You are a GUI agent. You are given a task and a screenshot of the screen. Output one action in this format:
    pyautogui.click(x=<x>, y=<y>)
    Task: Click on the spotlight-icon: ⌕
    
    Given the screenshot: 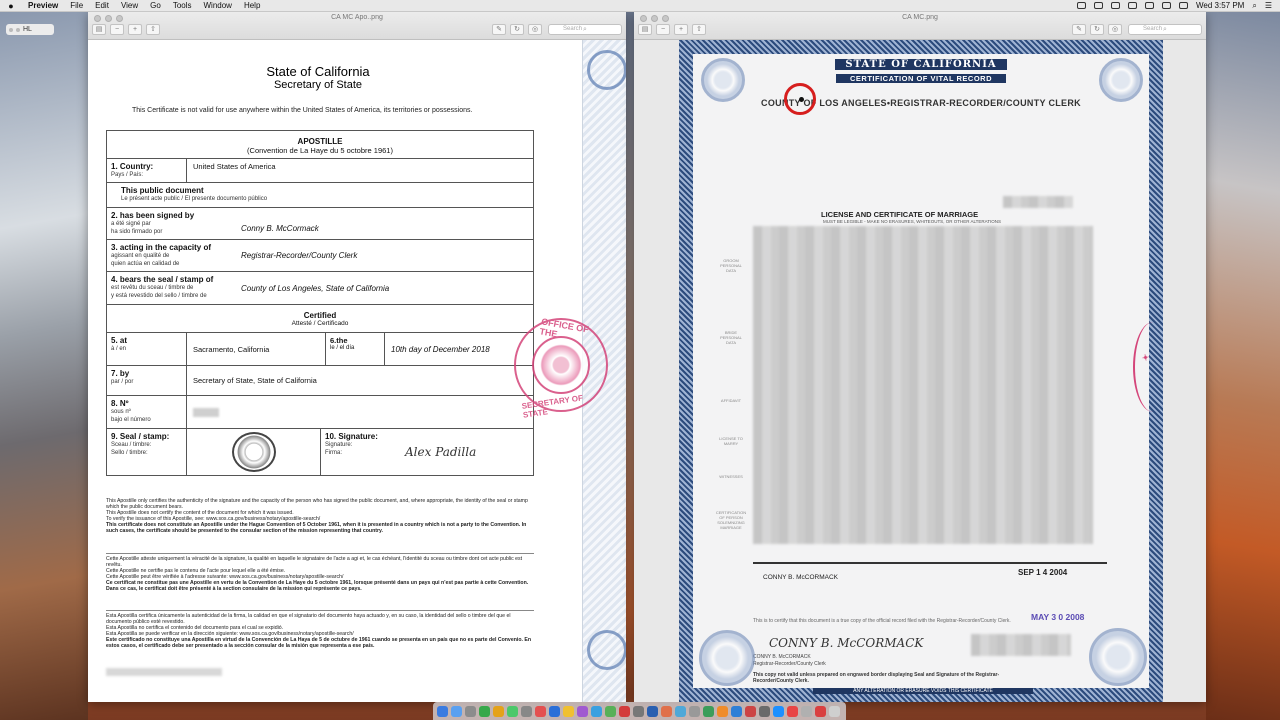 What is the action you would take?
    pyautogui.click(x=1254, y=6)
    